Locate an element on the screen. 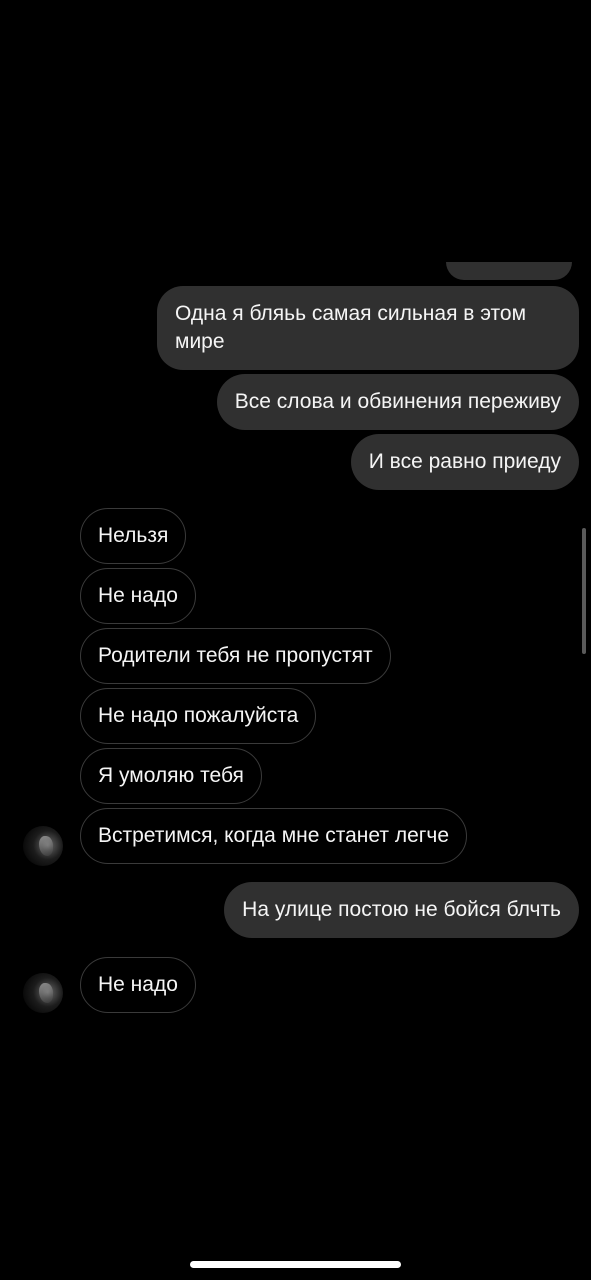 The image size is (591, 1280). incoming-message: Родители тебя не пропустят is located at coordinates (235, 656).